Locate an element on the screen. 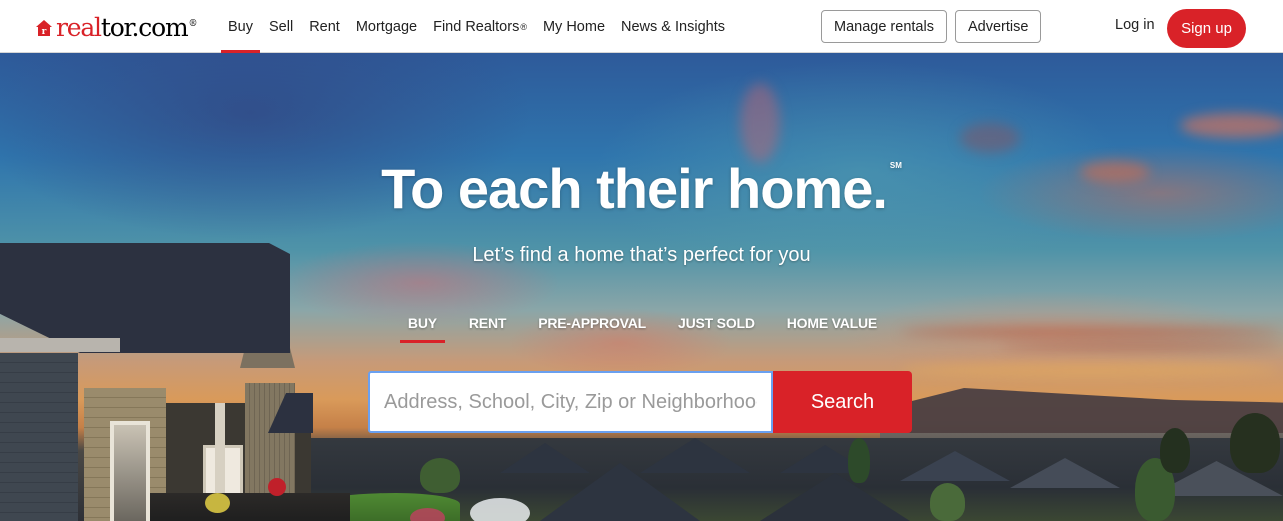 The width and height of the screenshot is (1283, 521). search-tab-buy: BUY is located at coordinates (422, 329).